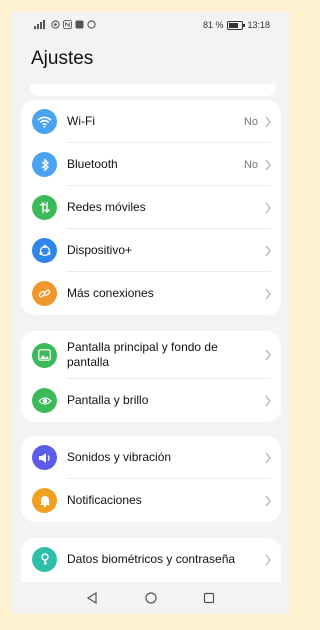 This screenshot has width=320, height=630. I want to click on setting-row-biometrics: Datos biométricos y contraseña, so click(151, 559).